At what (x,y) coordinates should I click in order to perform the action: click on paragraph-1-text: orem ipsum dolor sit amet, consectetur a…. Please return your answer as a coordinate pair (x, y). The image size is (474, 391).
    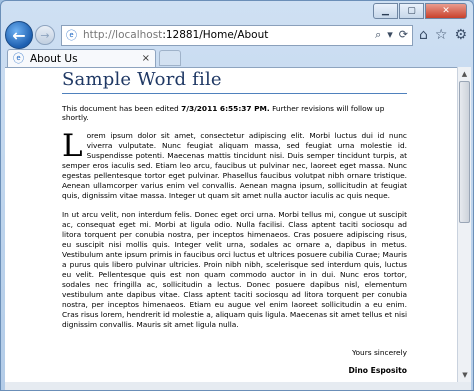
    Looking at the image, I should click on (234, 165).